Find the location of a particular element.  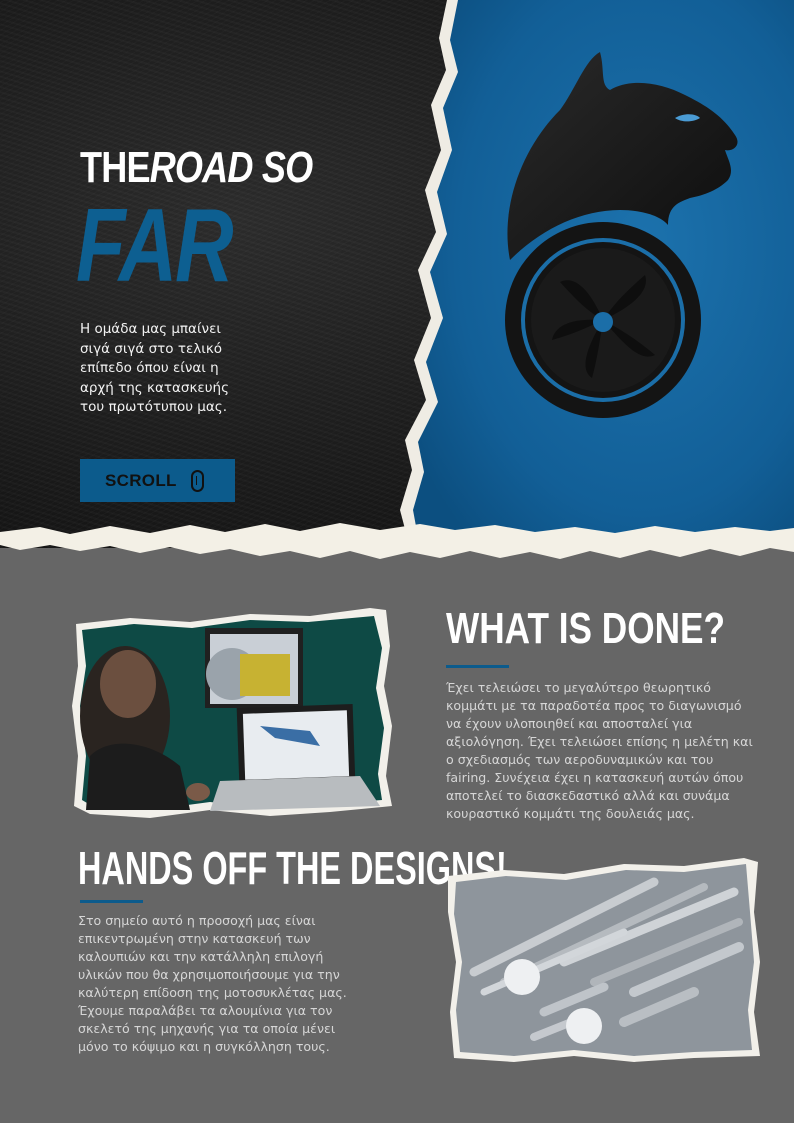

scroll-button-label: SCROLL is located at coordinates (141, 480).